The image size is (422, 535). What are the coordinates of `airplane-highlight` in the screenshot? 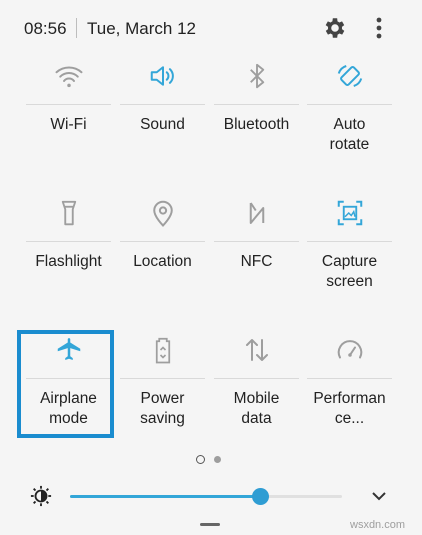 It's located at (65, 384).